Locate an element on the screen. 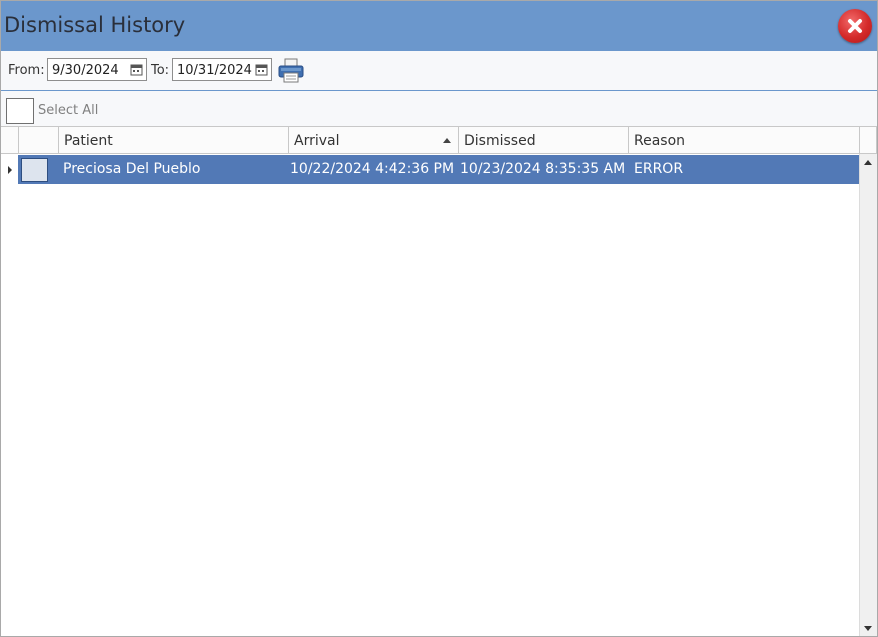 This screenshot has height=637, width=878. printer-icon is located at coordinates (291, 70).